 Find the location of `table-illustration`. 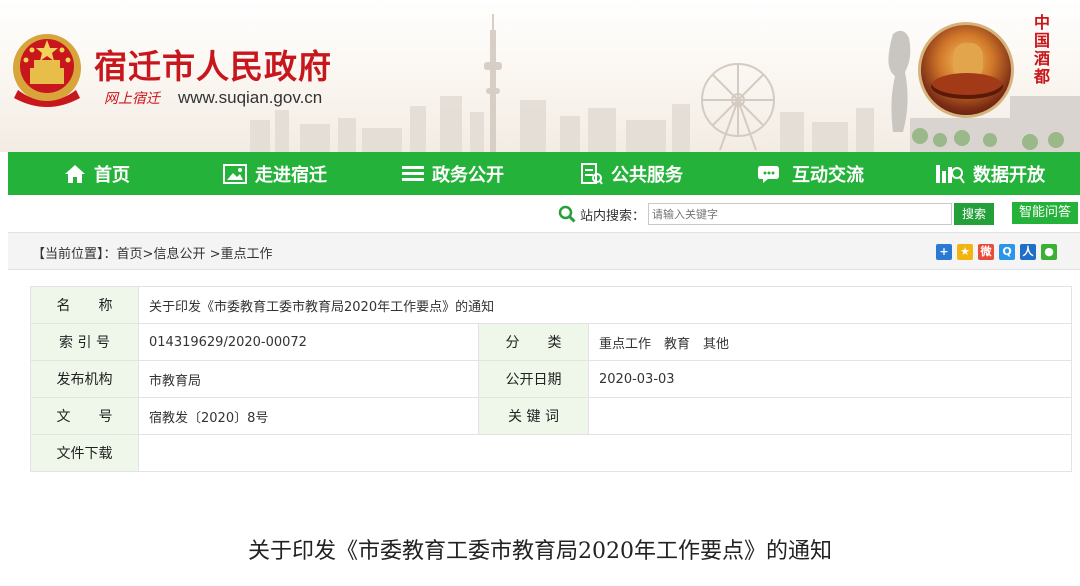

table-illustration is located at coordinates (967, 86).